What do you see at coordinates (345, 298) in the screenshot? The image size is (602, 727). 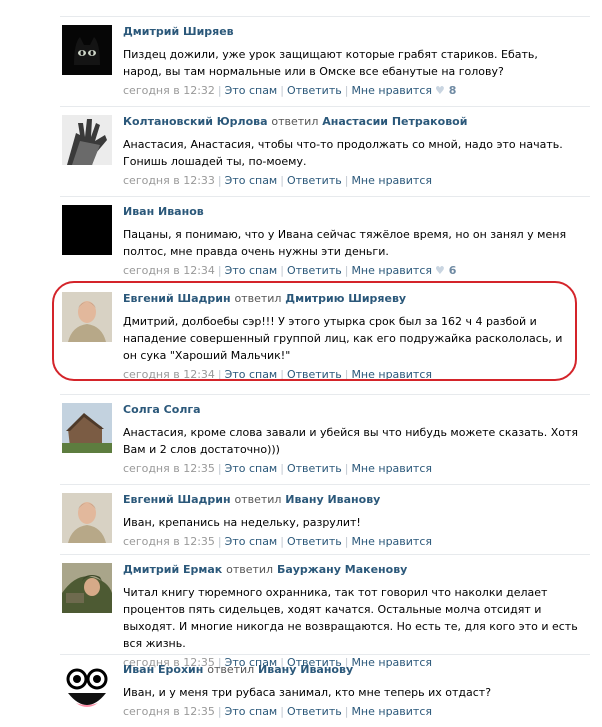 I see `reply-to-link: Дмитрию Ширяеву` at bounding box center [345, 298].